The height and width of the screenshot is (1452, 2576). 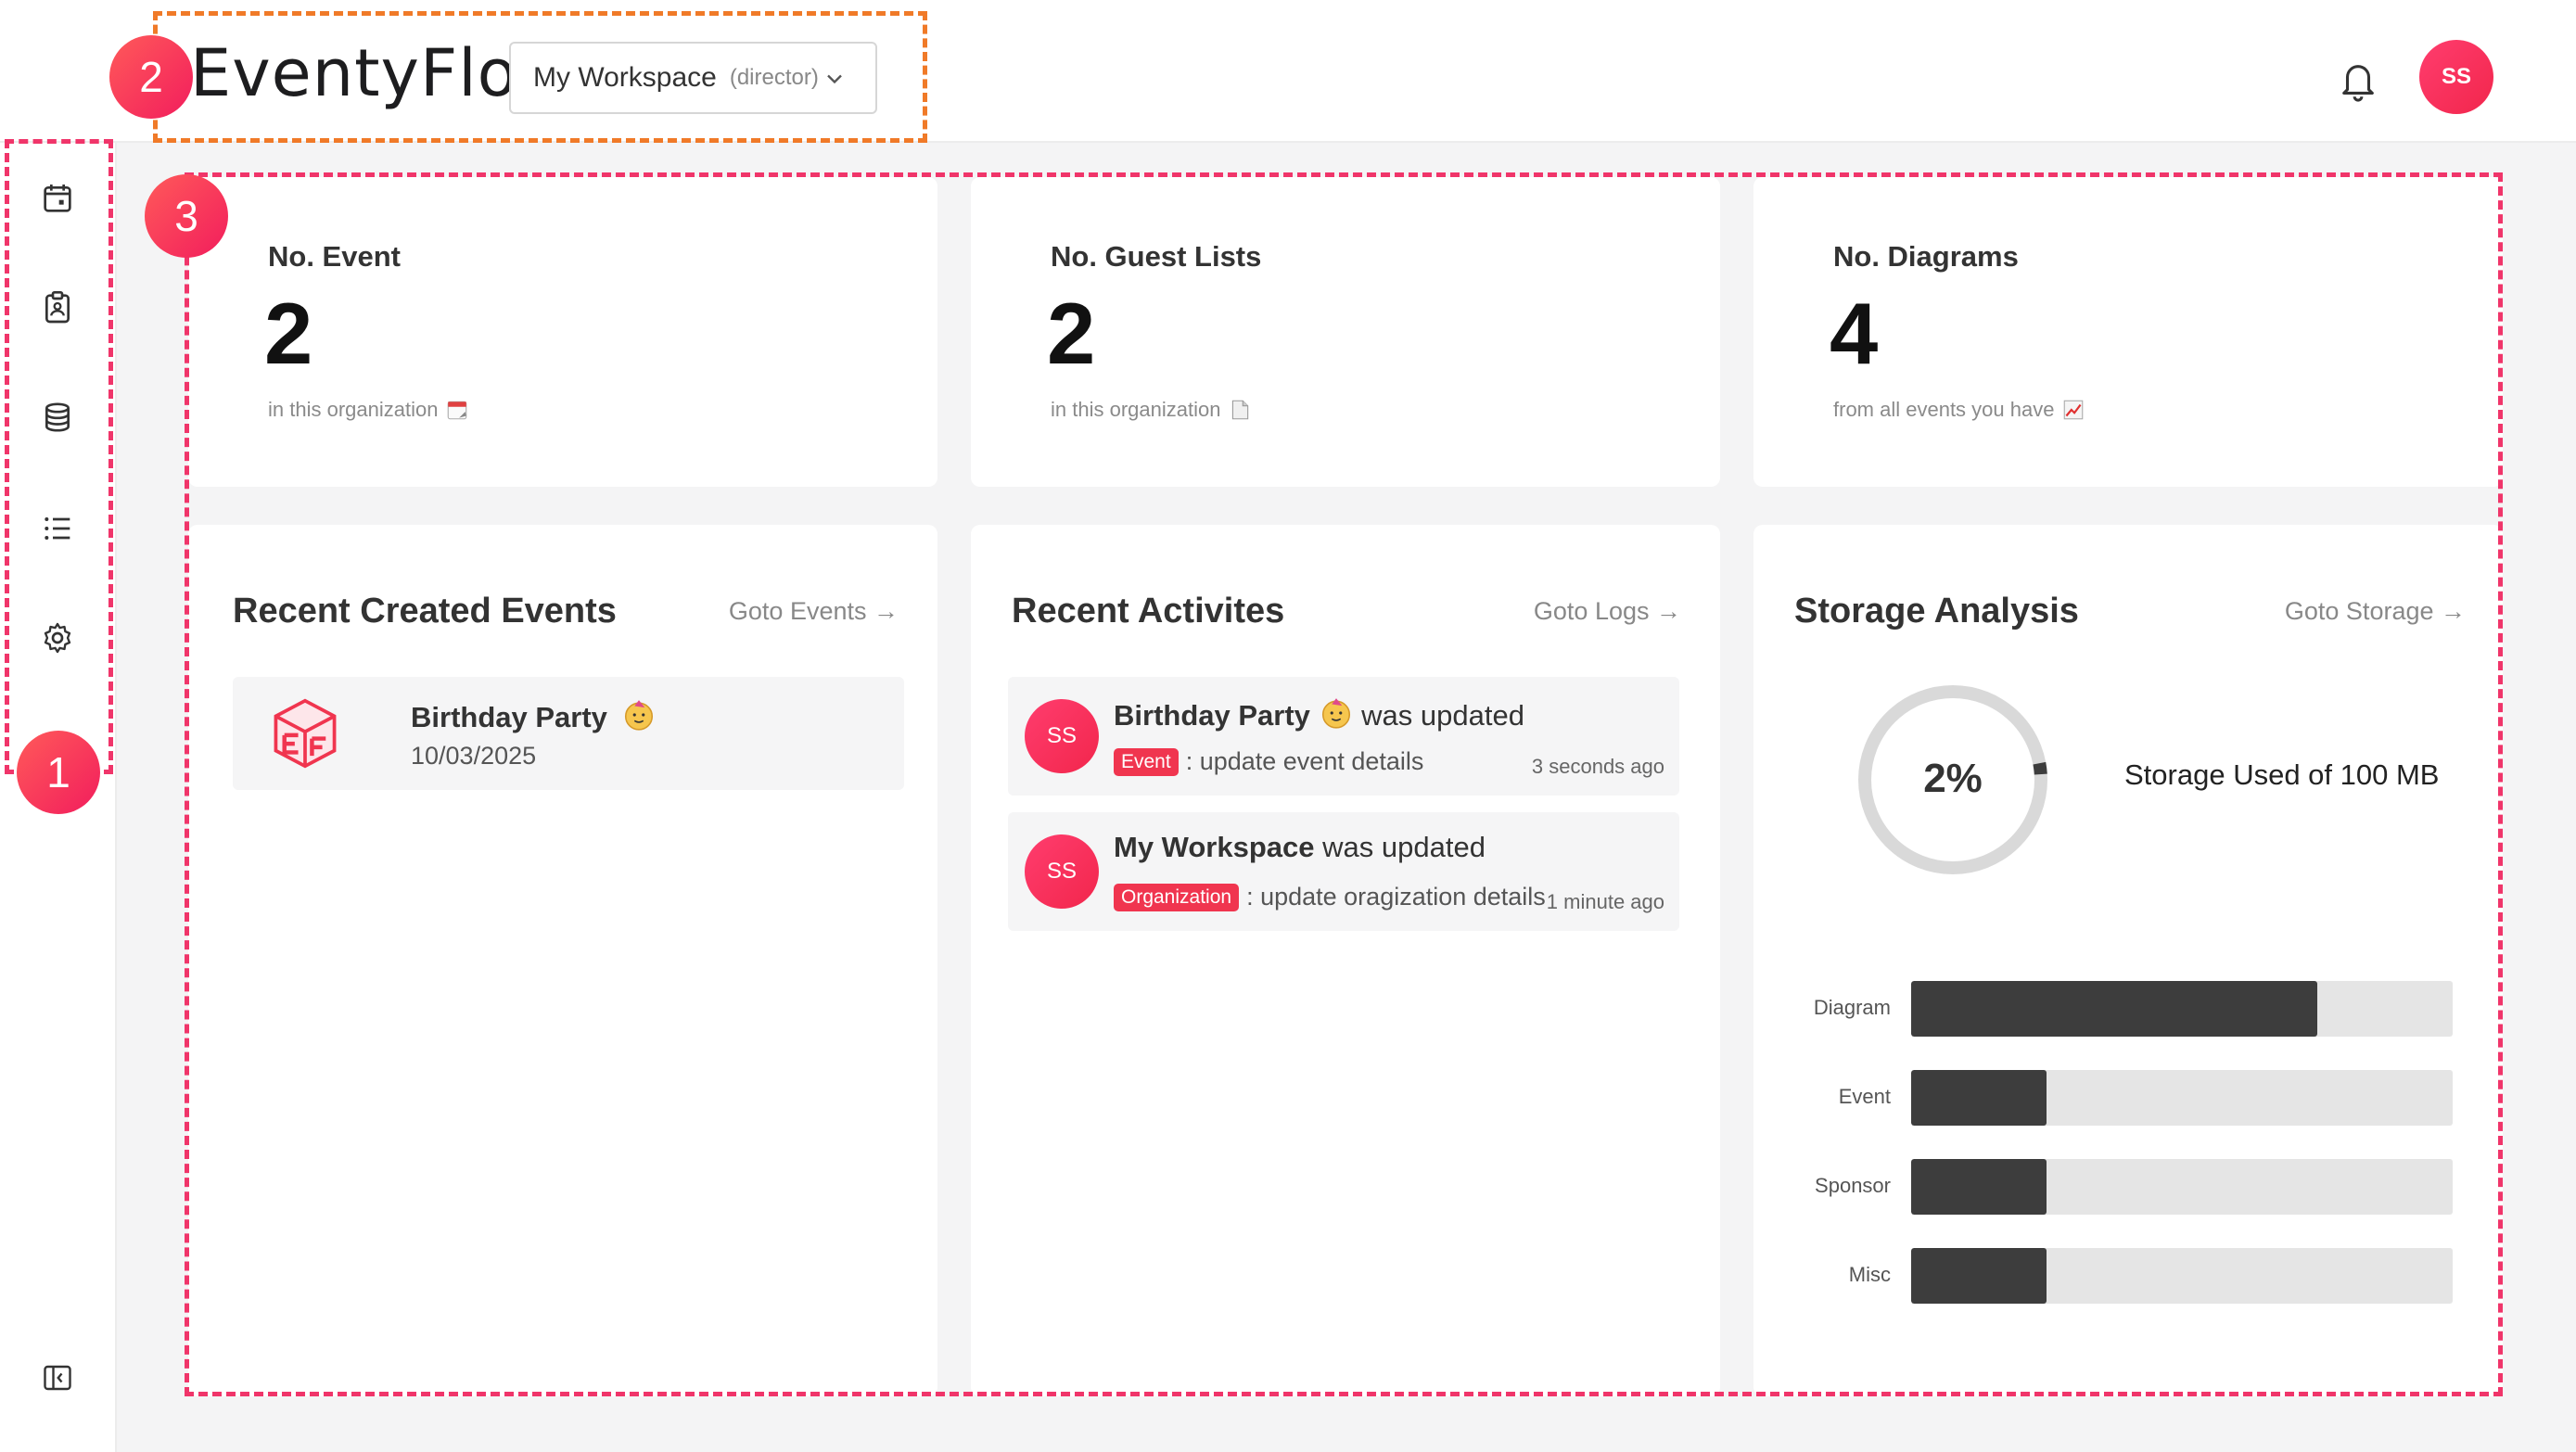 I want to click on annotation-badge-1: 1, so click(x=59, y=773).